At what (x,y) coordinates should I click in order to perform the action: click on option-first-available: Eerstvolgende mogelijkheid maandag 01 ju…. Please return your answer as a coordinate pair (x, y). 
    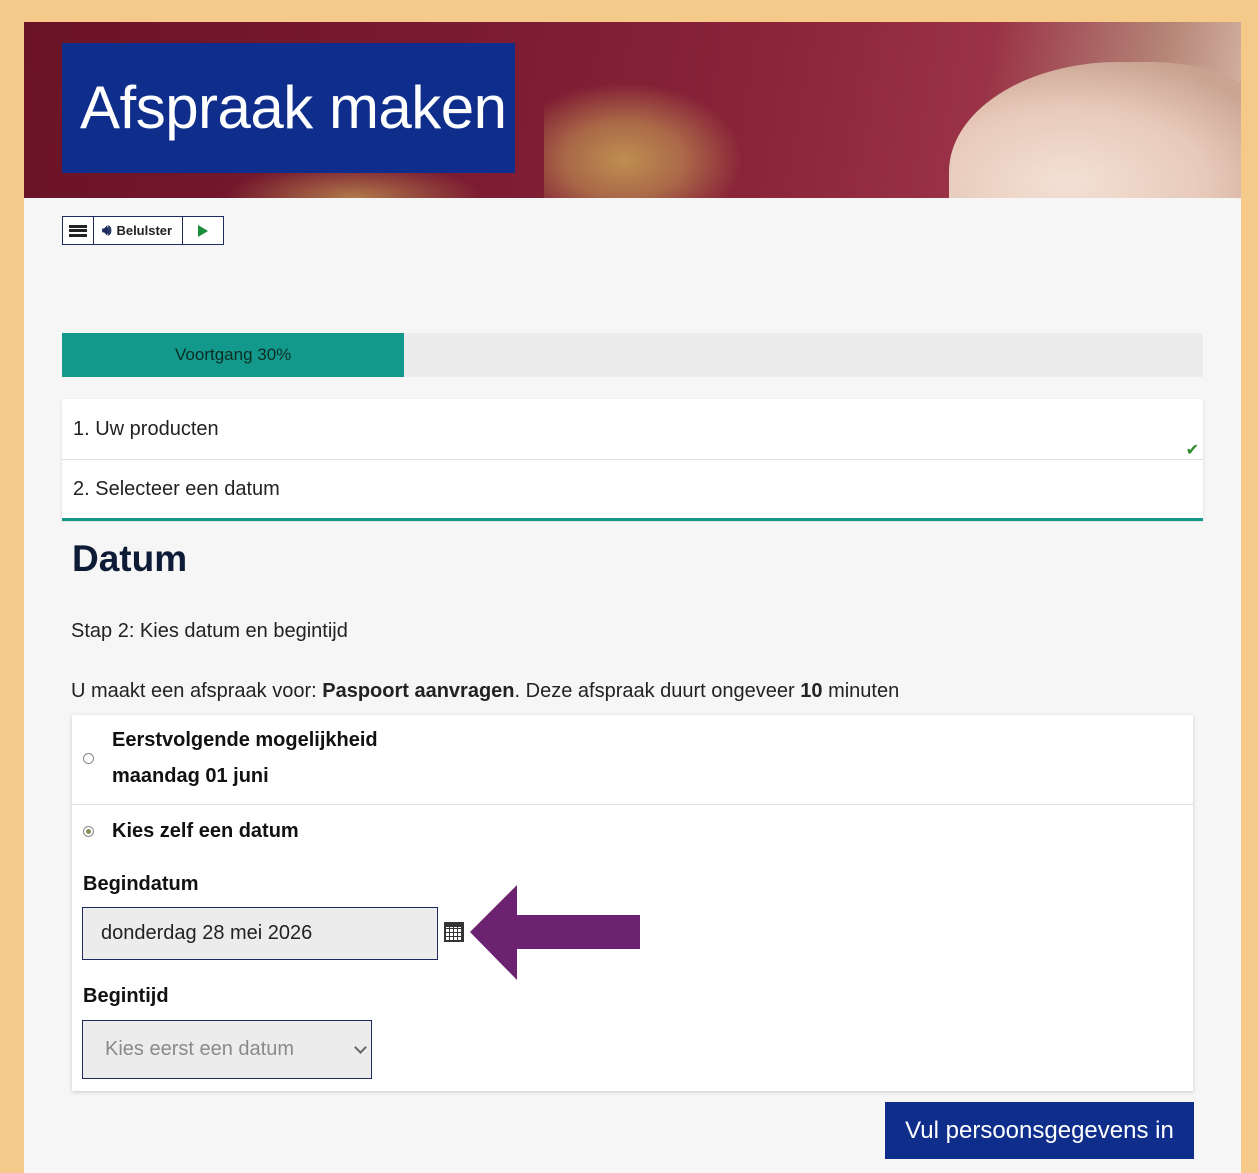
    Looking at the image, I should click on (632, 760).